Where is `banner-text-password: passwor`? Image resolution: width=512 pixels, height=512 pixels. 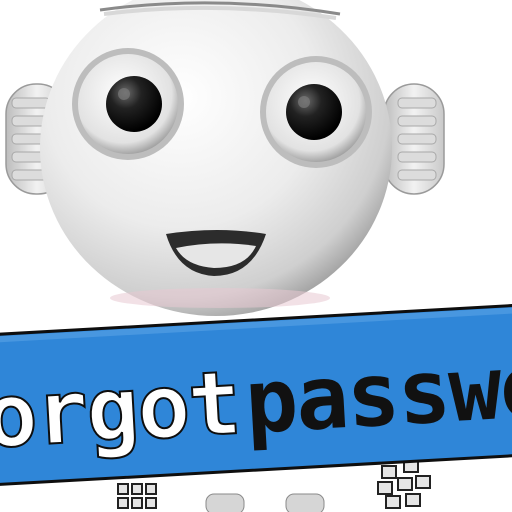 banner-text-password: passwor is located at coordinates (377, 392).